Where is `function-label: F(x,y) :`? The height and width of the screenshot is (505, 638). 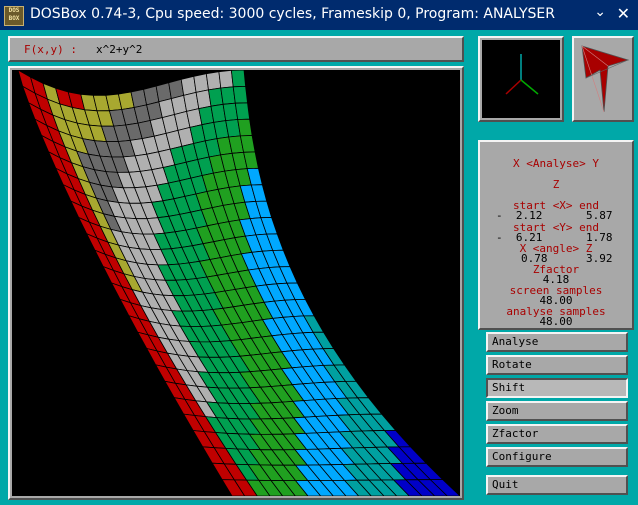 function-label: F(x,y) : is located at coordinates (50, 49).